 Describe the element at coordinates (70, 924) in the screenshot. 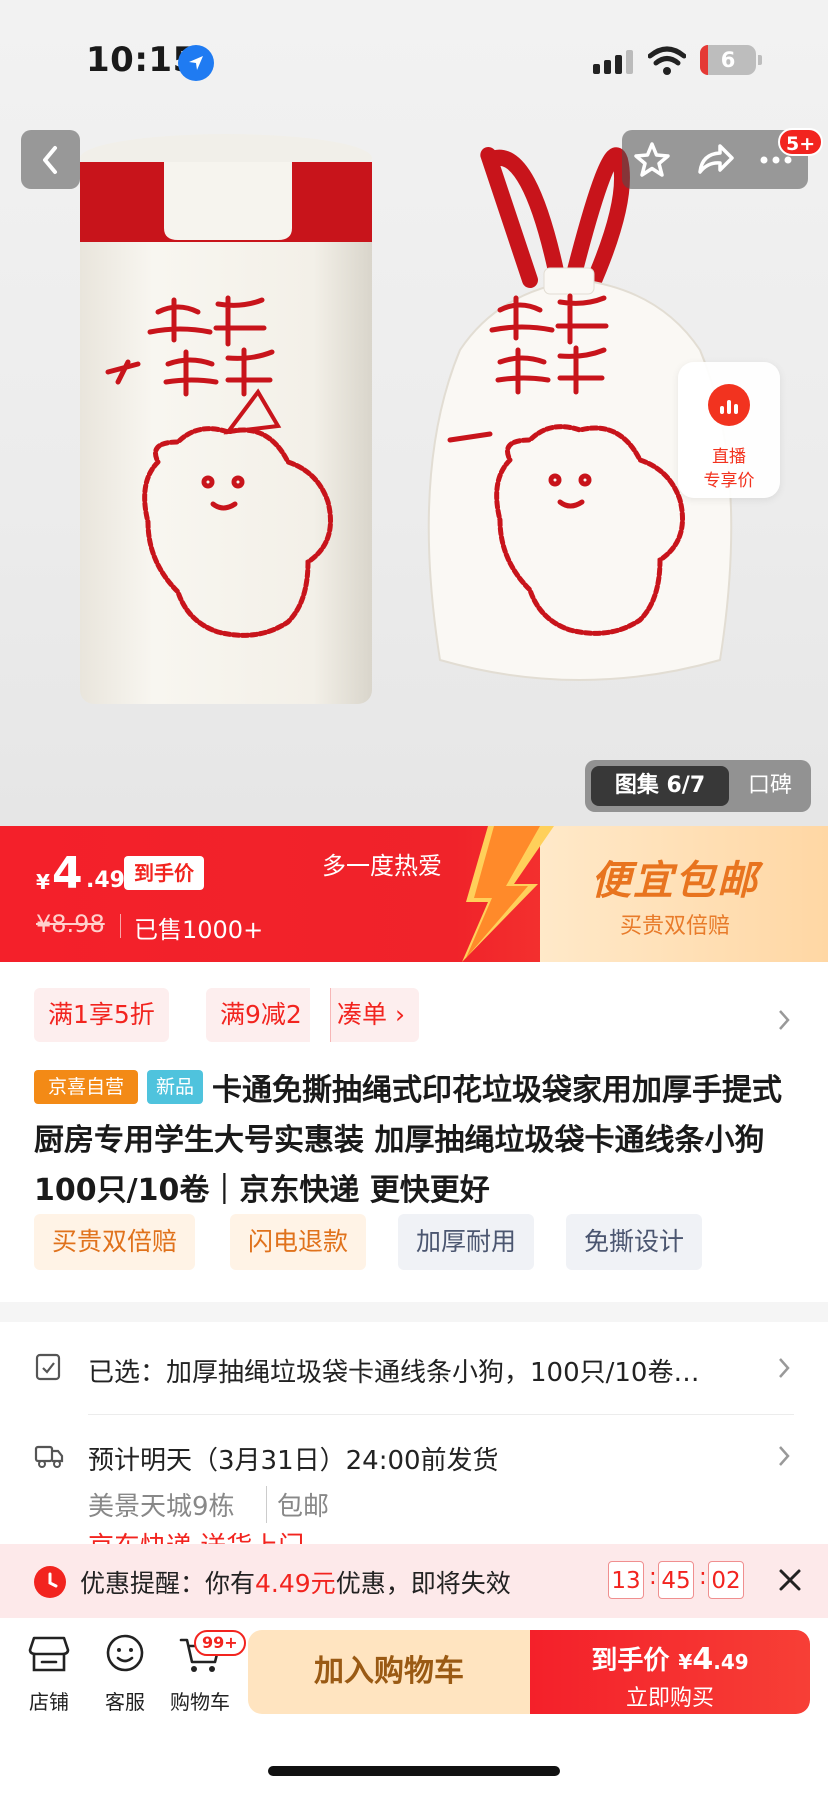

I see `original-price: ¥8.98` at that location.